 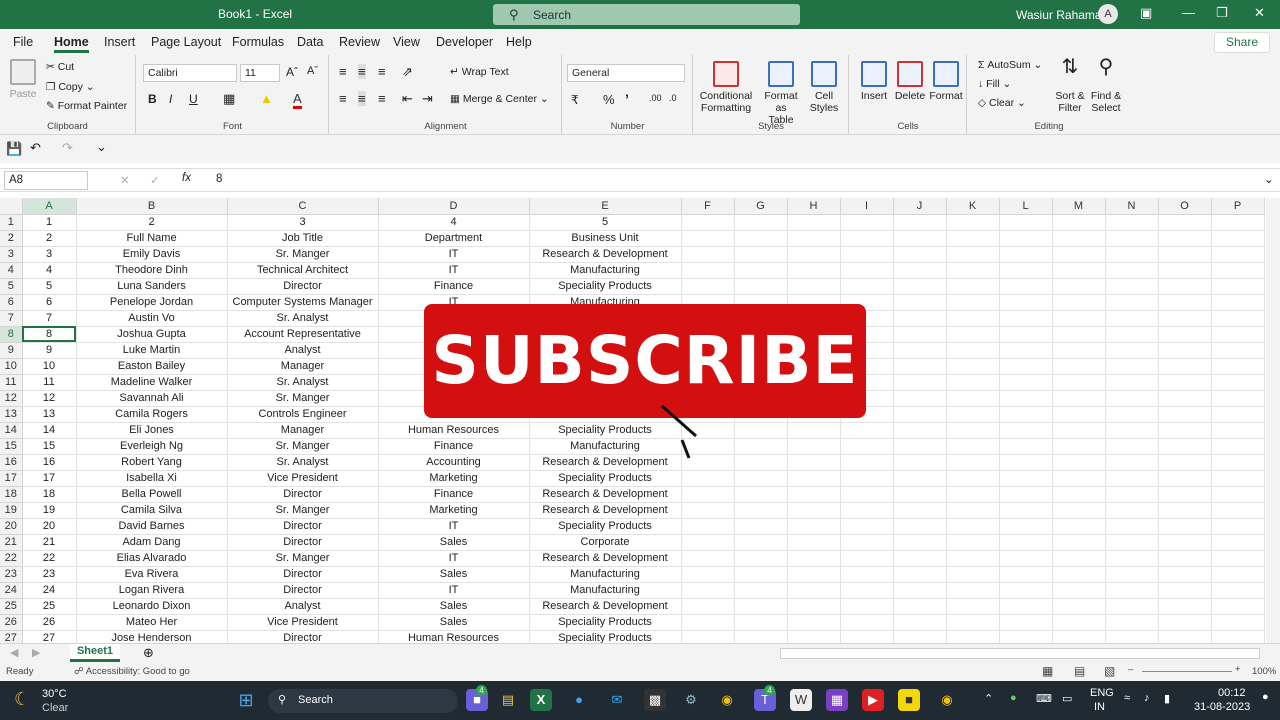 What do you see at coordinates (708, 206) in the screenshot?
I see `column-header: F` at bounding box center [708, 206].